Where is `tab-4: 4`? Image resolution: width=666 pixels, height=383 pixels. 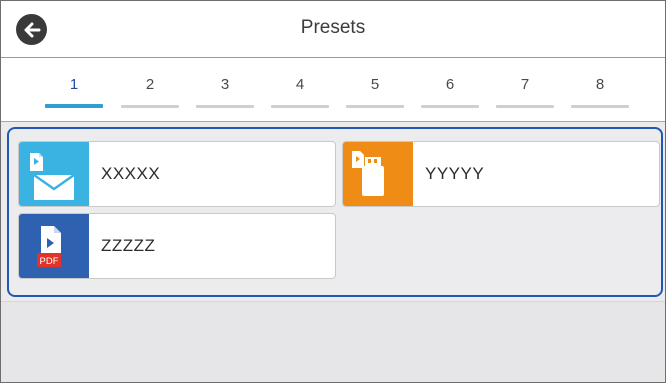
tab-4: 4 is located at coordinates (300, 88).